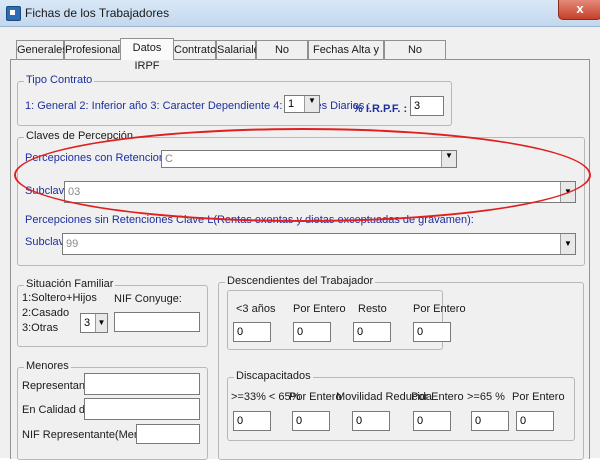 Image resolution: width=600 pixels, height=460 pixels. I want to click on disc-col-3: Por Entero, so click(437, 397).